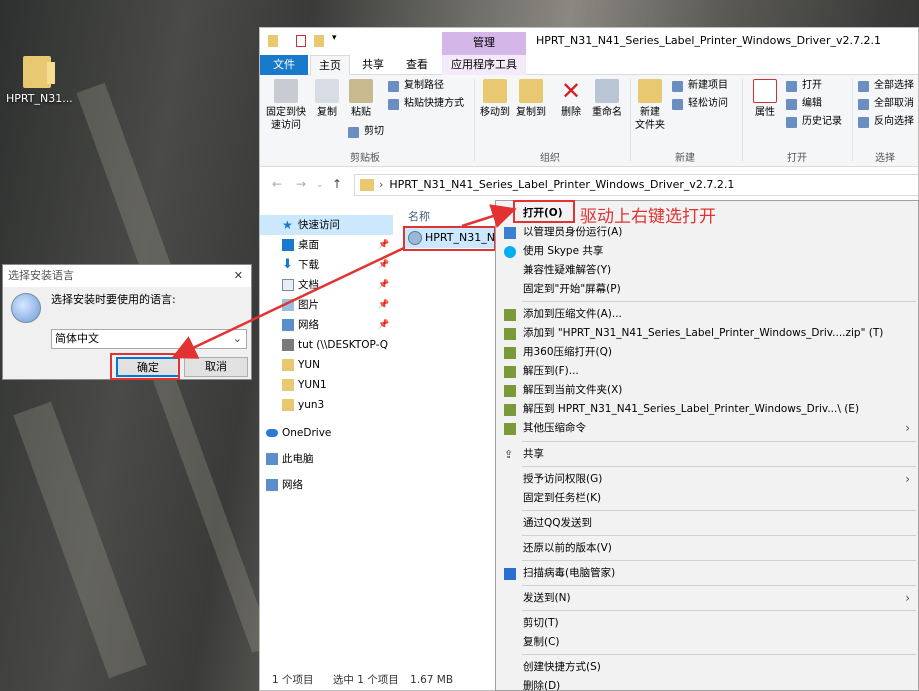 The width and height of the screenshot is (919, 691). I want to click on arrow-to-ok, so click(288, 302).